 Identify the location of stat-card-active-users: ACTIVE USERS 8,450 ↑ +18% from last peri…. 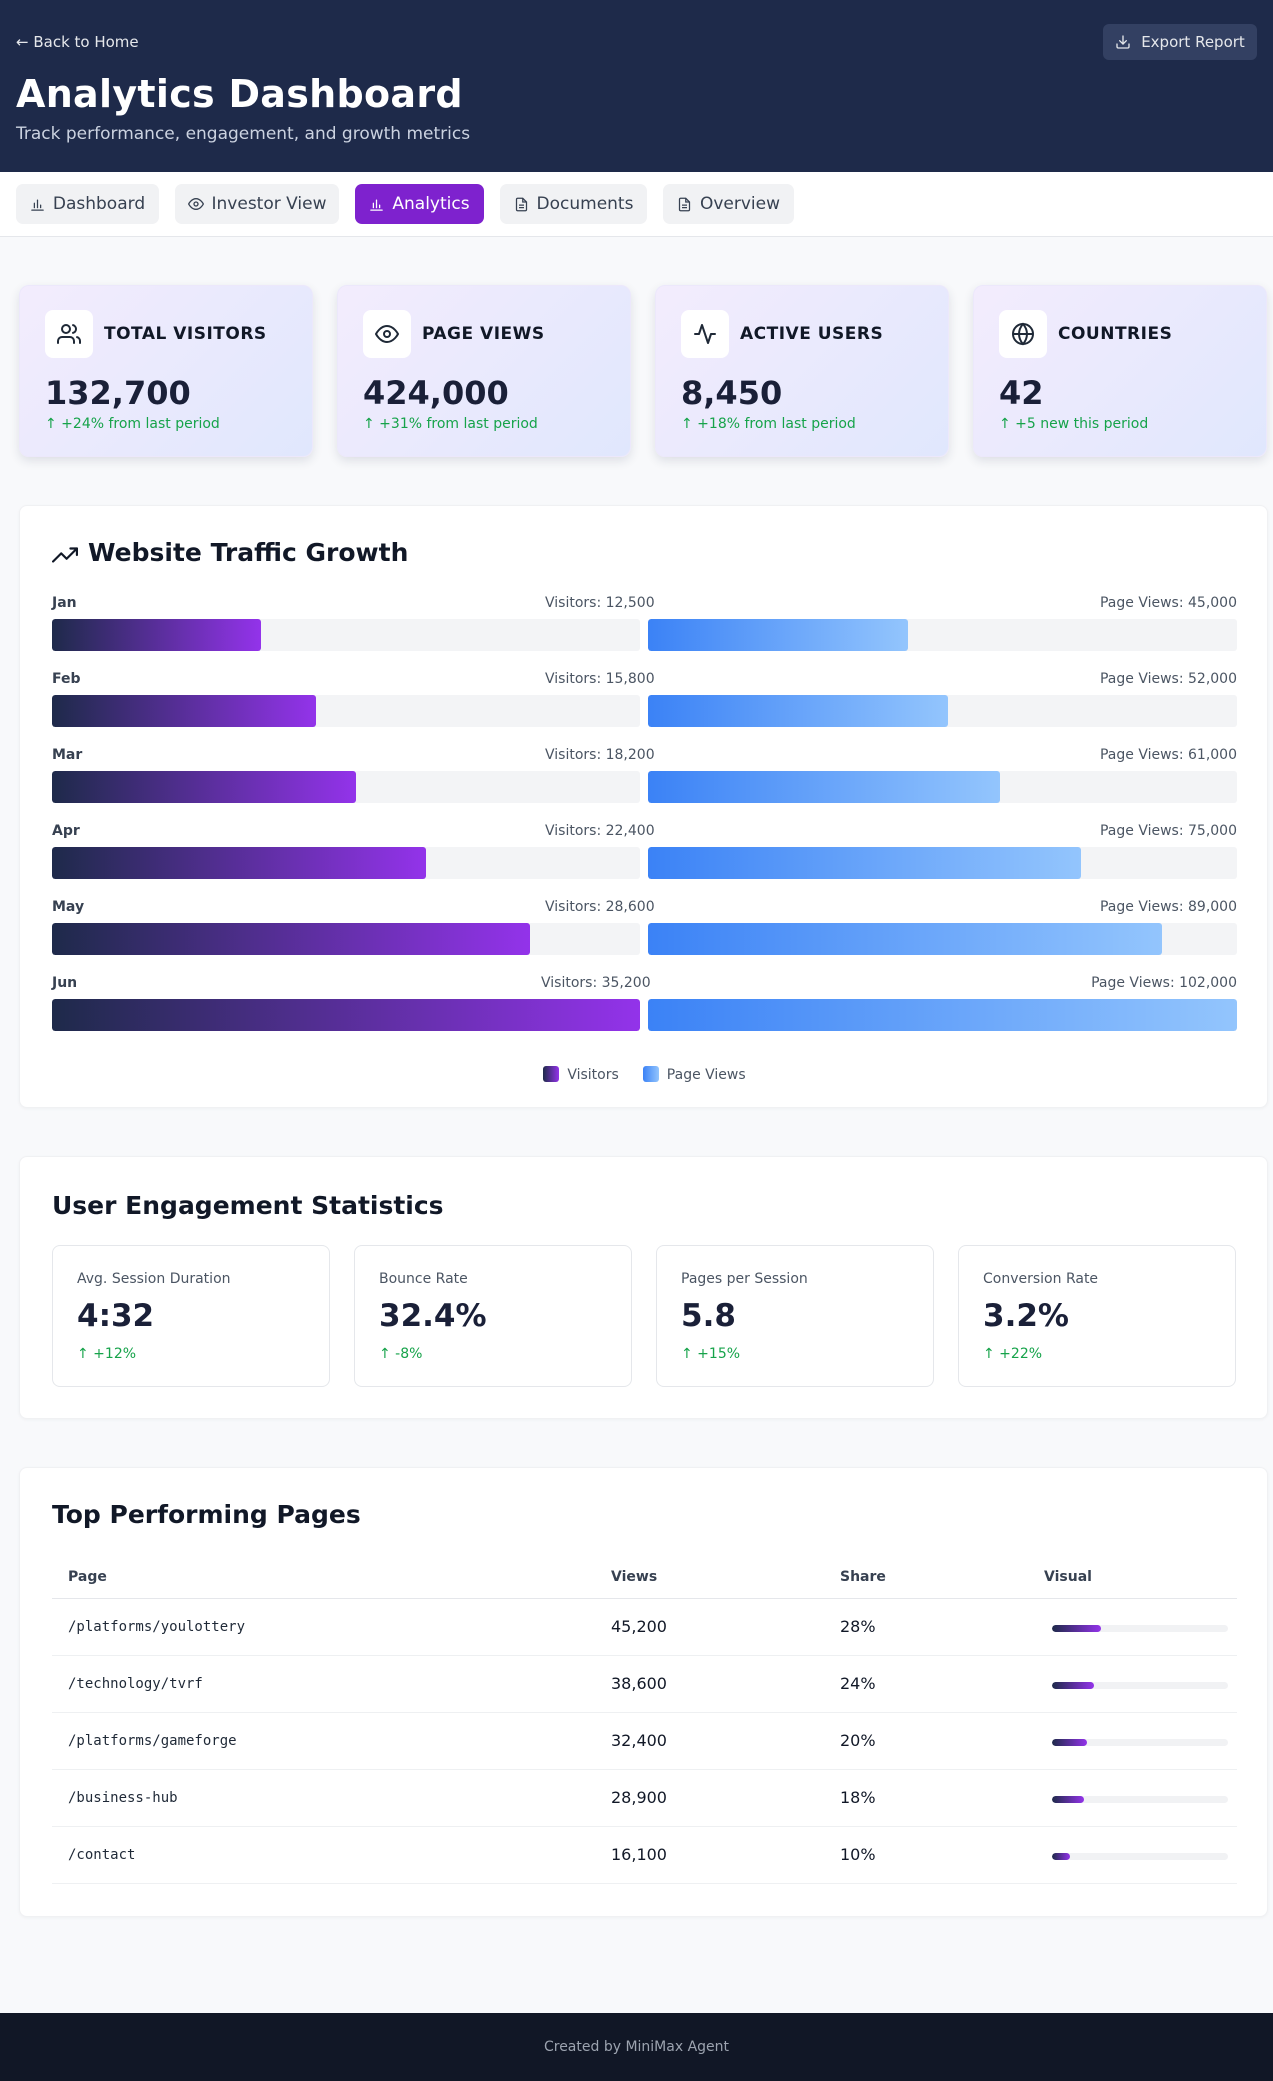
(802, 371).